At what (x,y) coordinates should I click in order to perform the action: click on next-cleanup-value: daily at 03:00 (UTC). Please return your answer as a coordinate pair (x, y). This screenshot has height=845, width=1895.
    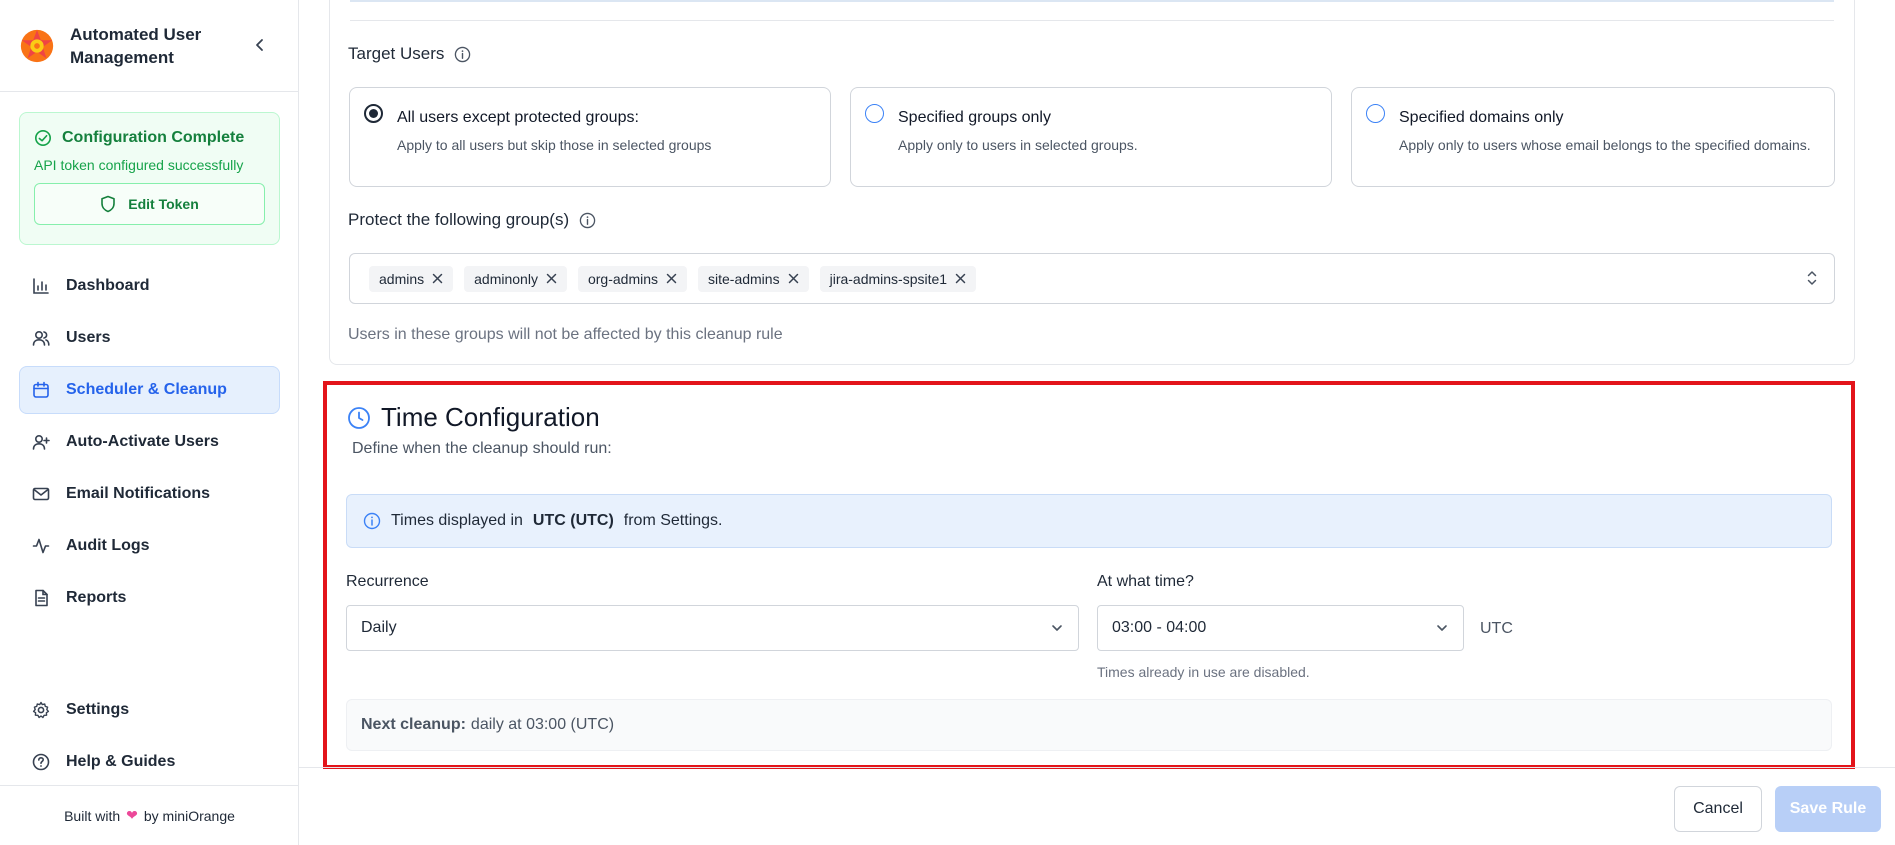
    Looking at the image, I should click on (542, 724).